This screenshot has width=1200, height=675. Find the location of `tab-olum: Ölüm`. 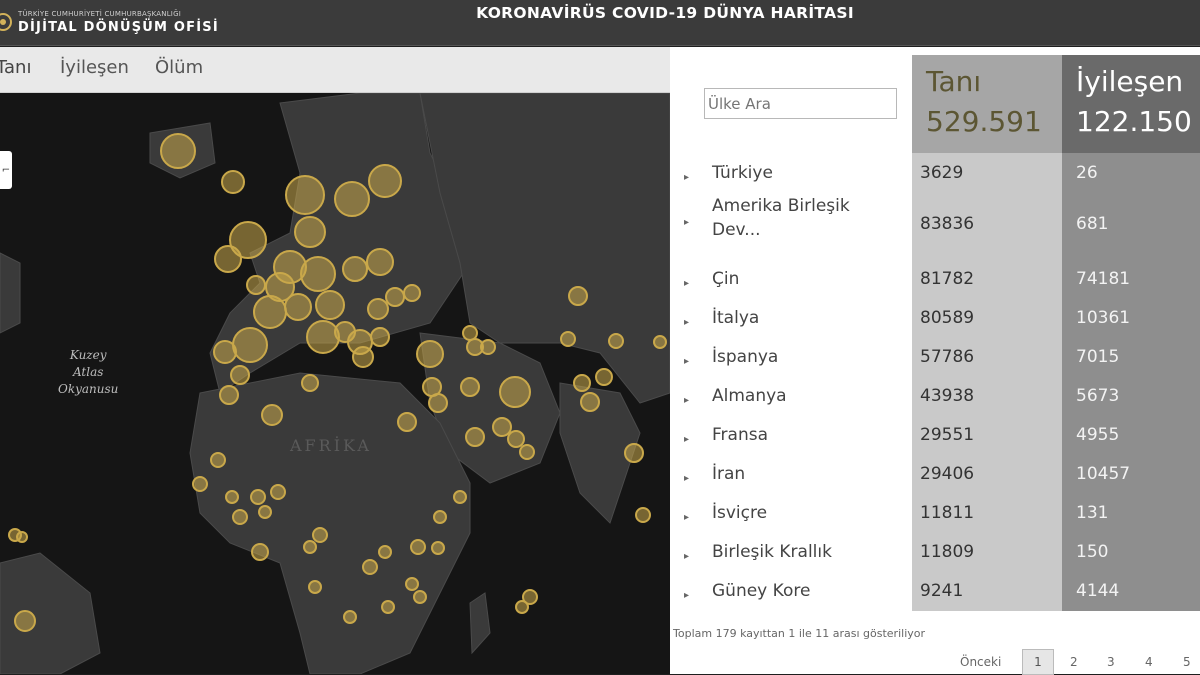

tab-olum: Ölüm is located at coordinates (179, 67).